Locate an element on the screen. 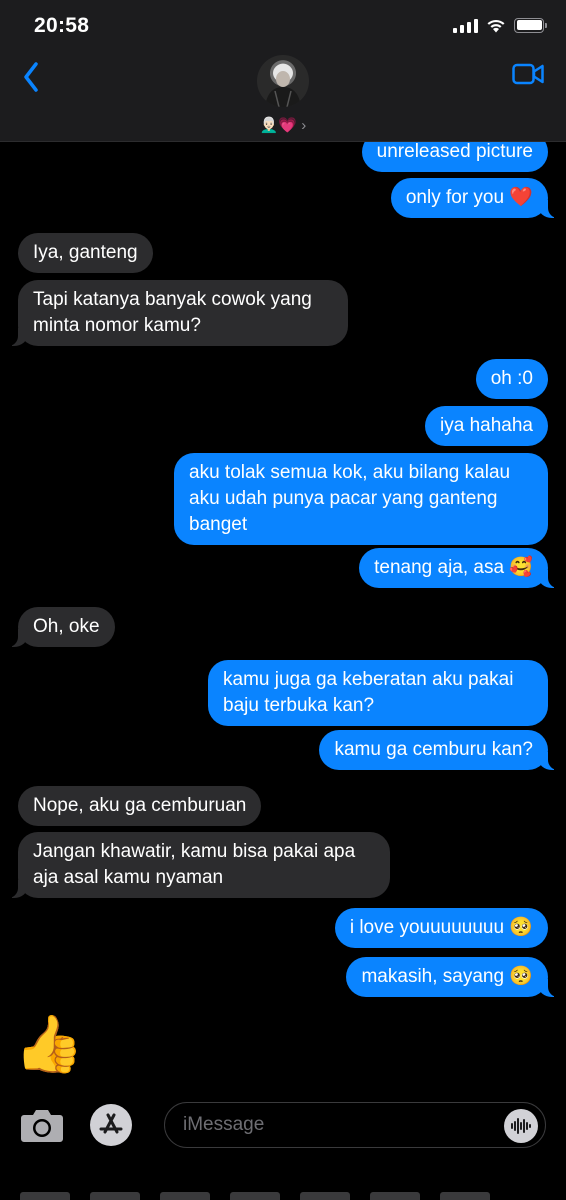 The image size is (566, 1200). message-bubble-sent: i love youuuuuuuu 🥺 is located at coordinates (441, 928).